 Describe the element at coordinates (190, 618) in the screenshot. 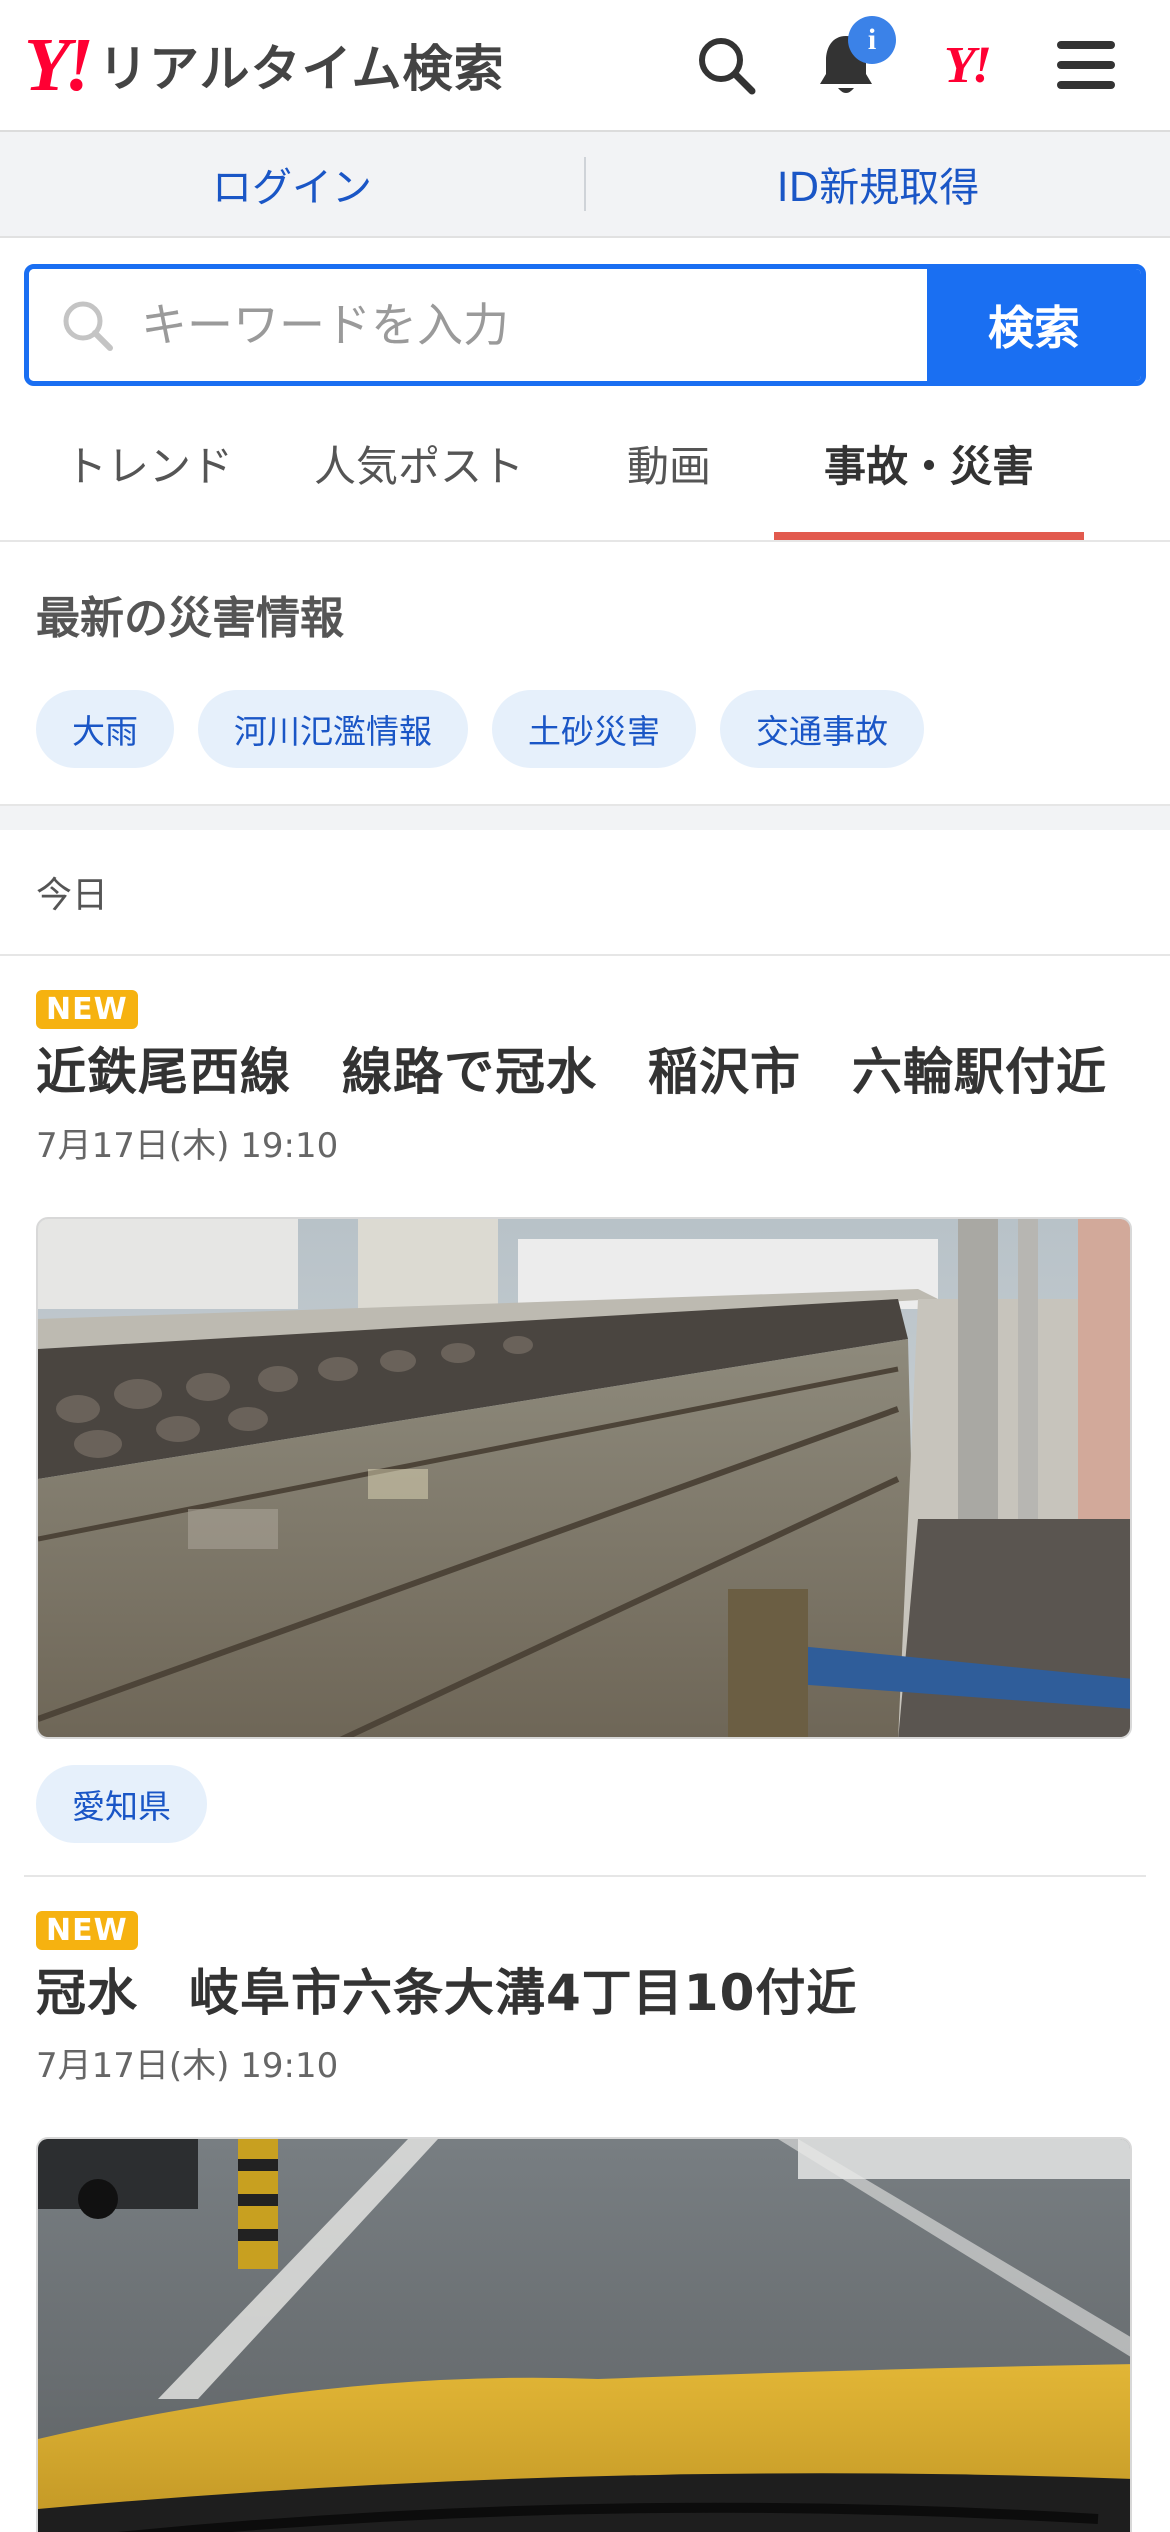

I see `section-title: 最新の災害情報` at that location.